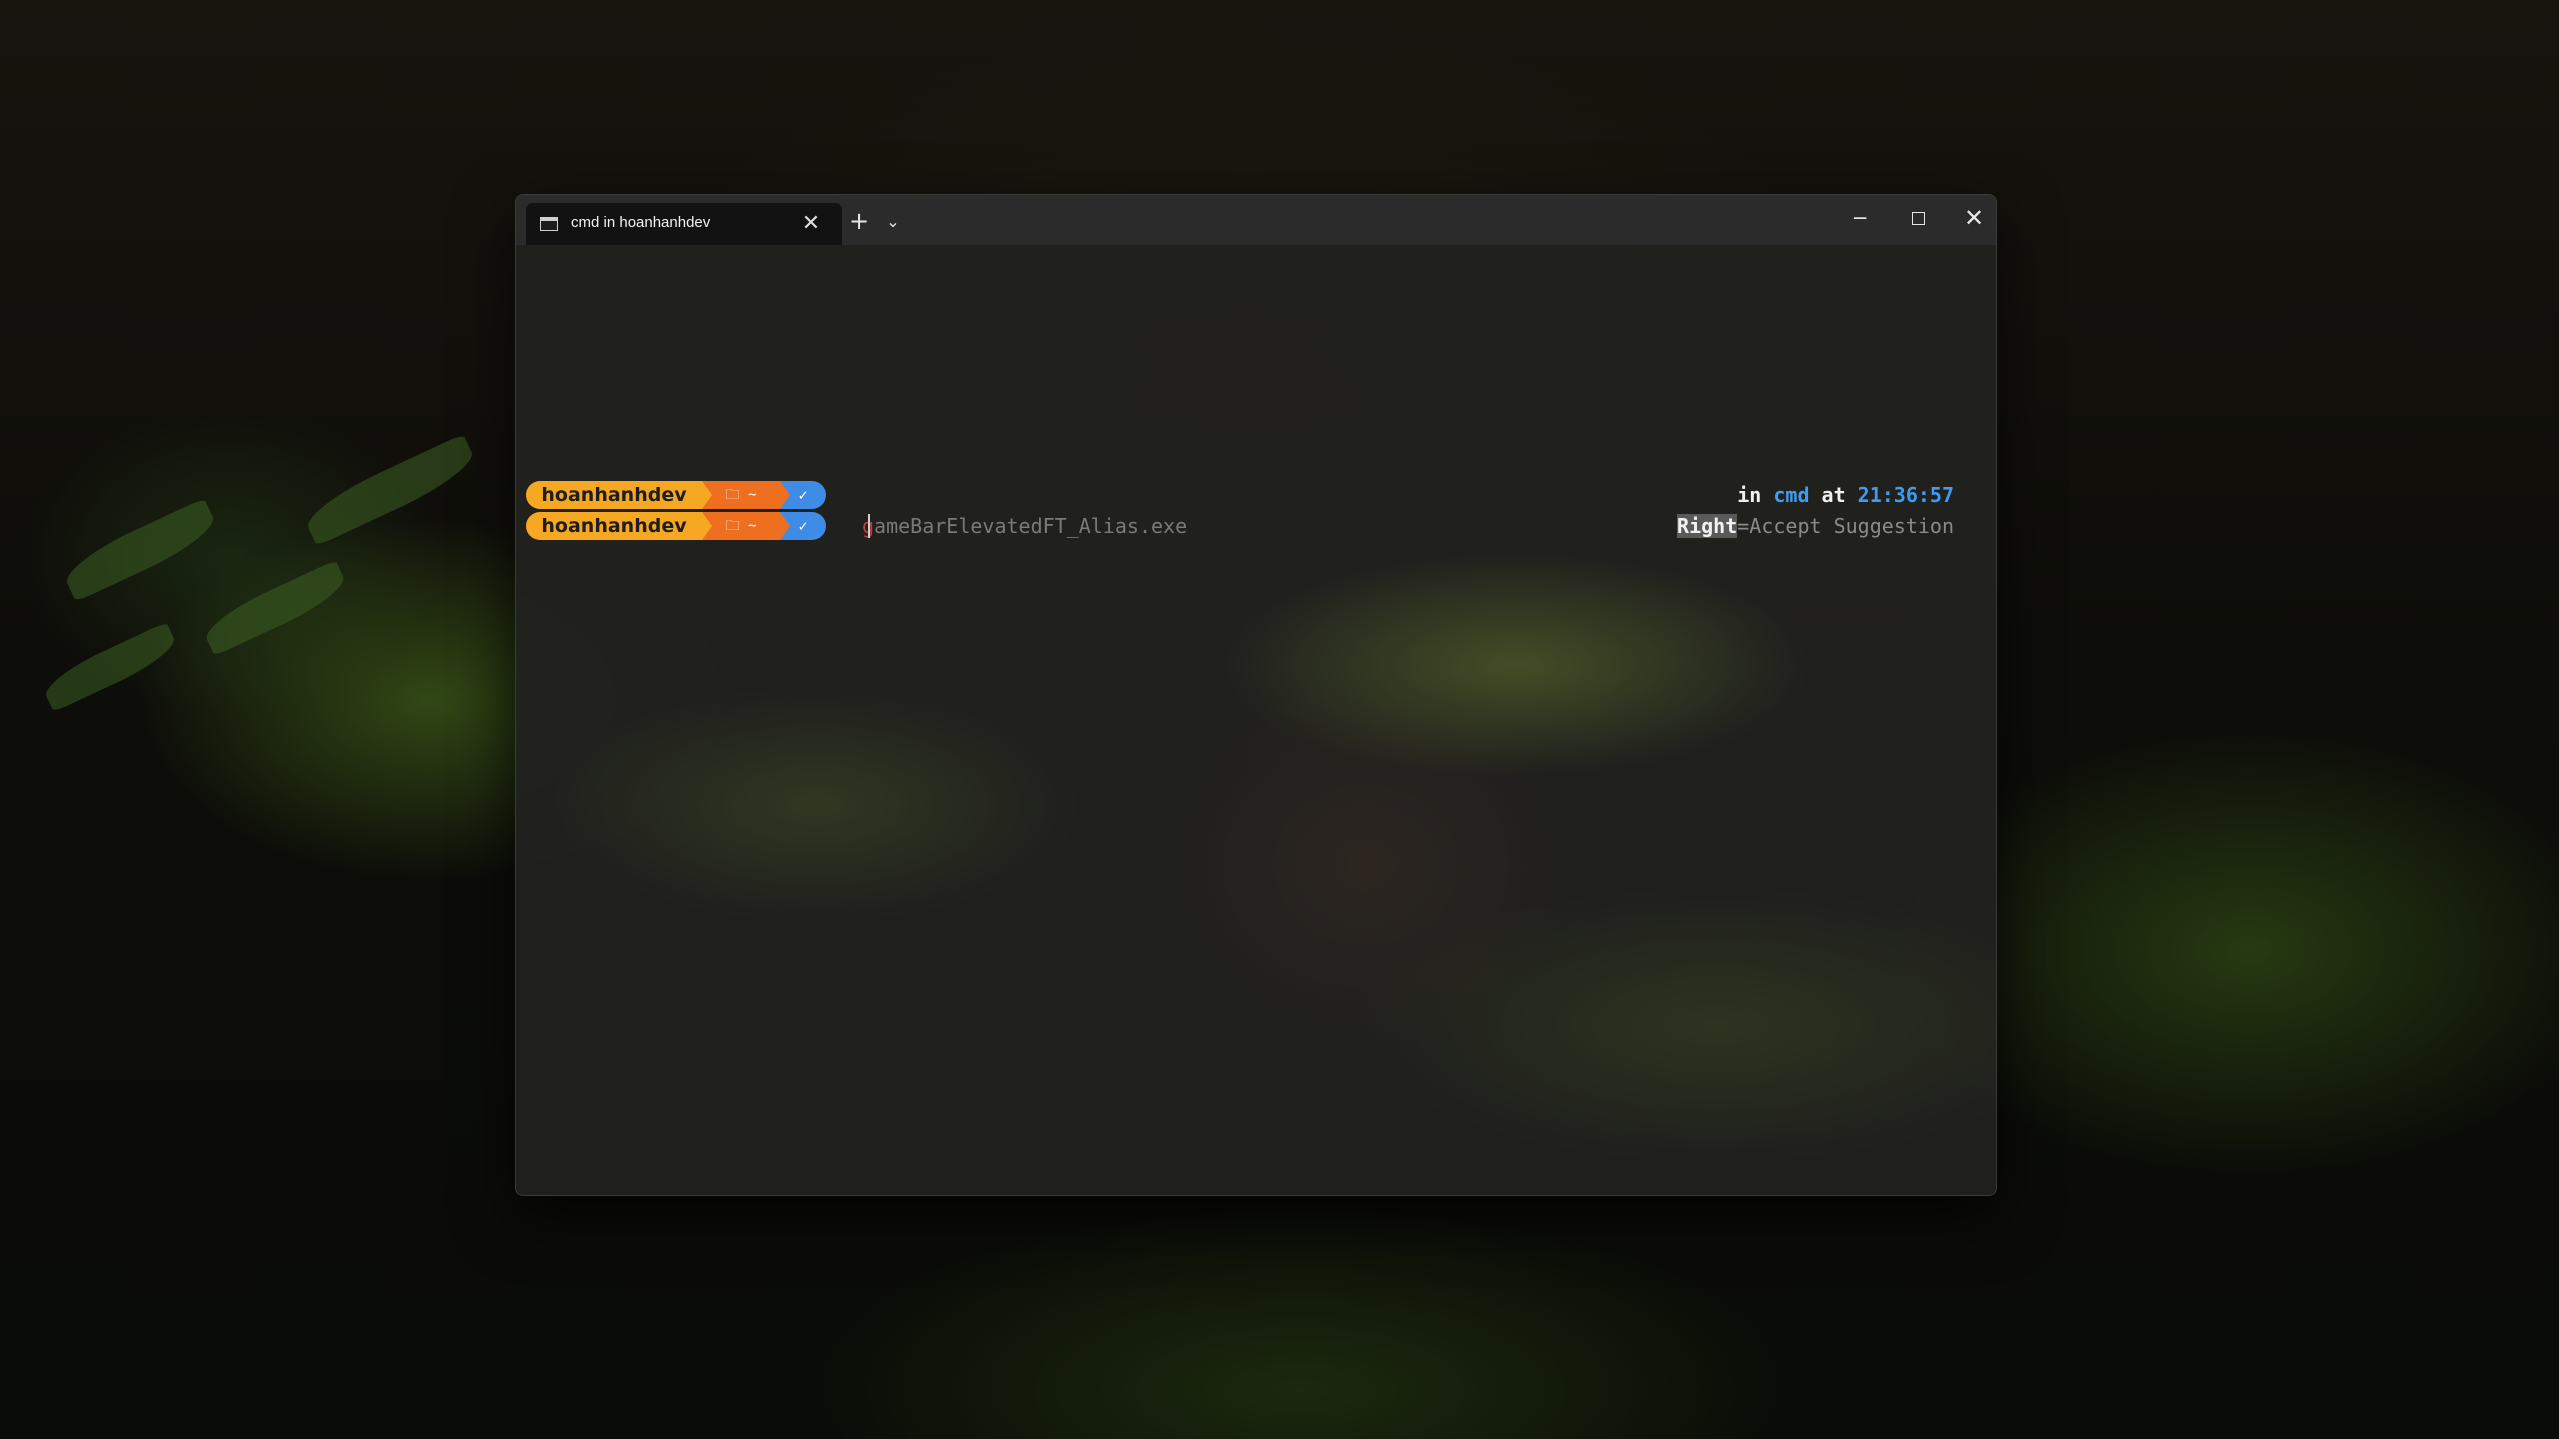  What do you see at coordinates (1749, 495) in the screenshot?
I see `rprompt-in: in` at bounding box center [1749, 495].